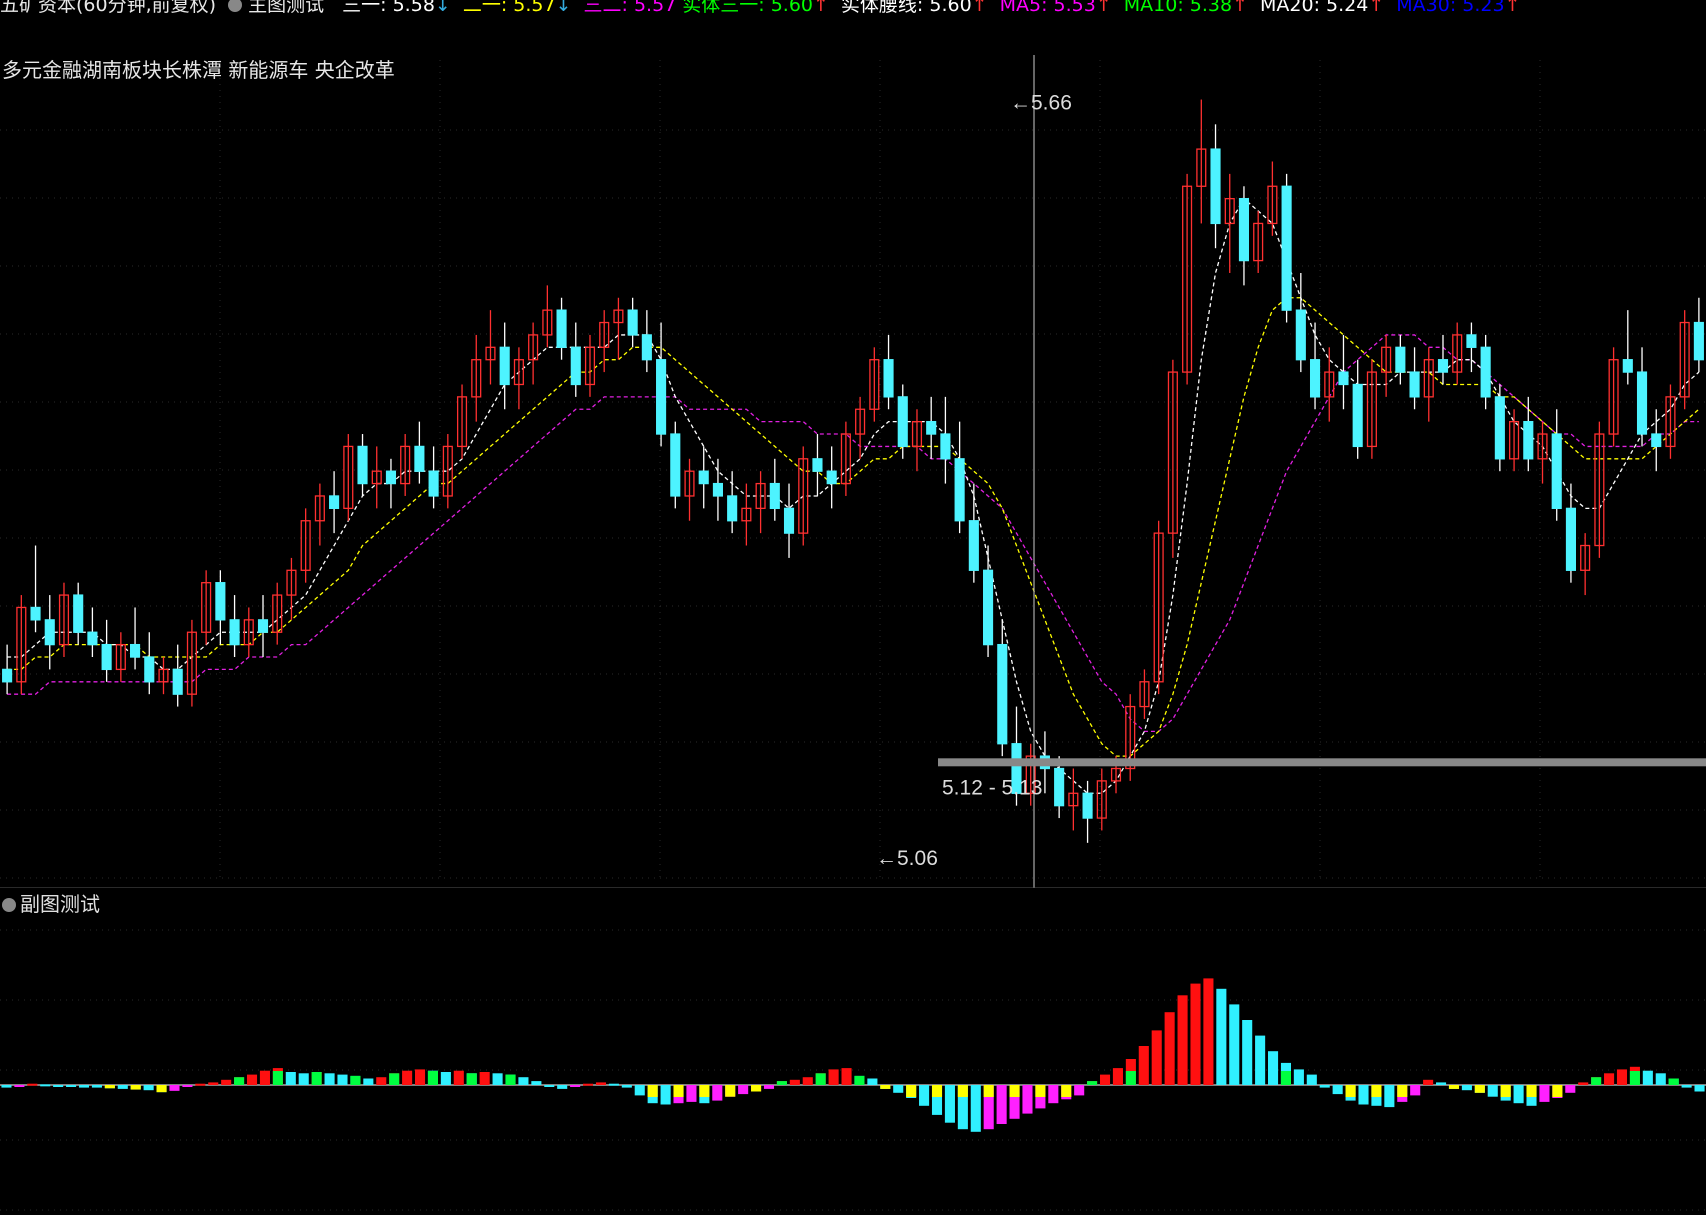  What do you see at coordinates (917, 8) in the screenshot?
I see `indicator-value-4: 实体腰线: 5.60↑` at bounding box center [917, 8].